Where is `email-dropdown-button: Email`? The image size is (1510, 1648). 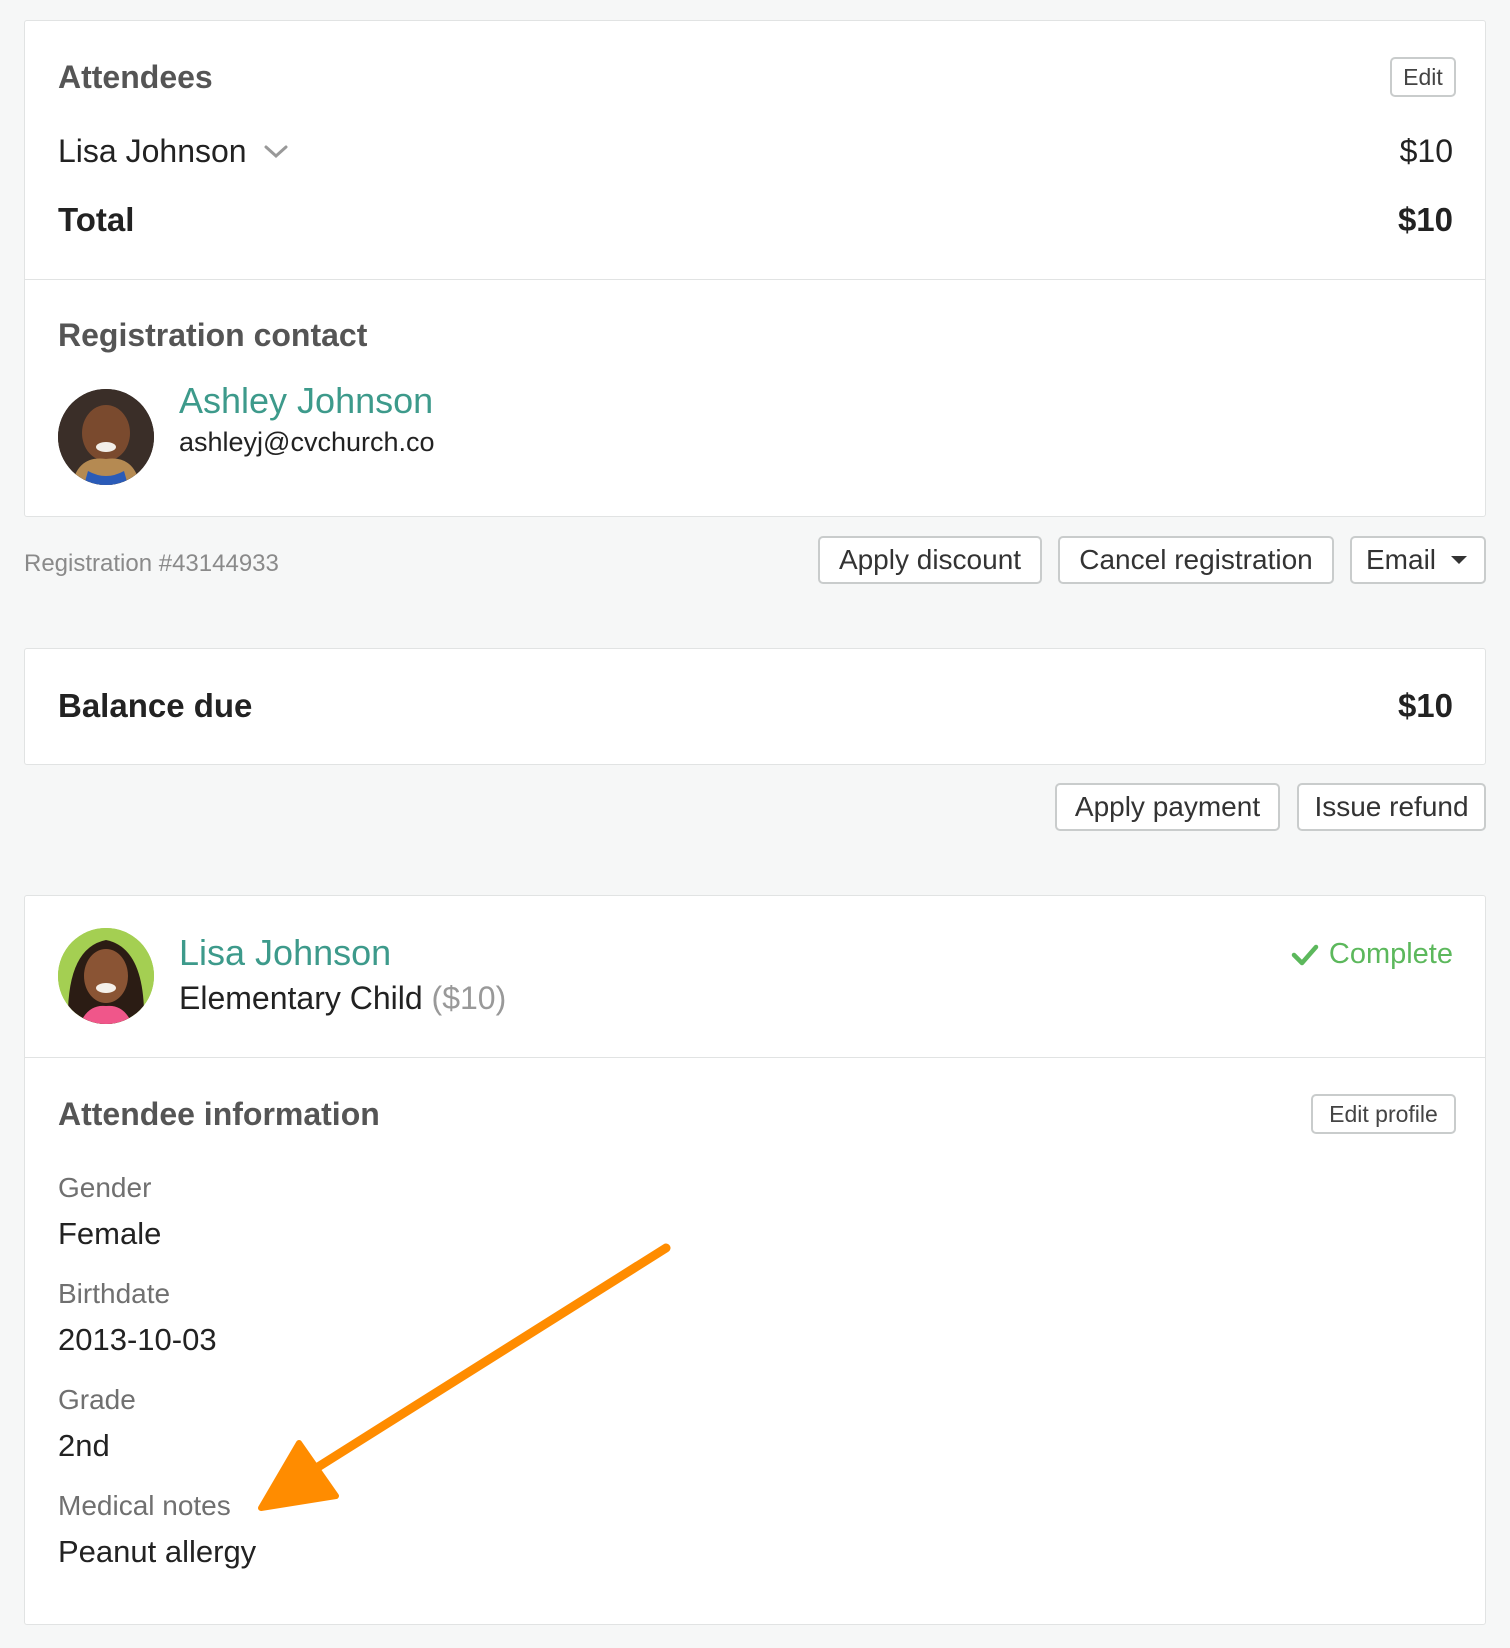 email-dropdown-button: Email is located at coordinates (1418, 560).